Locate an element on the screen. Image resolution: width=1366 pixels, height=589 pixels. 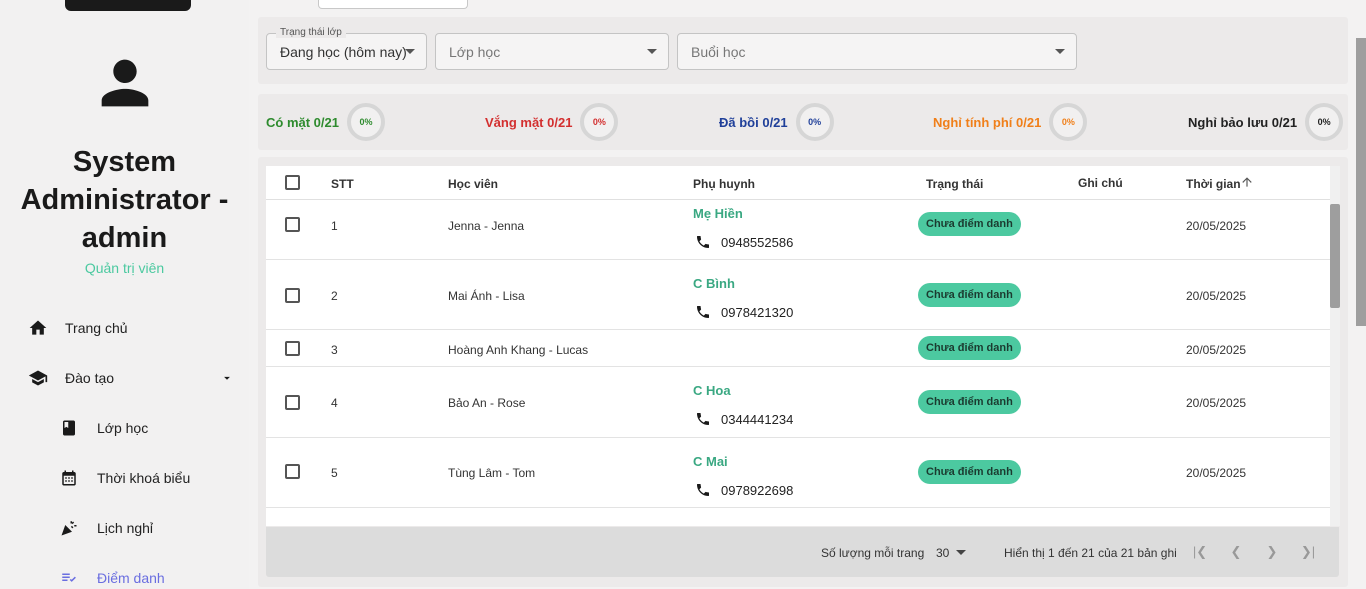
nav-item-classes: Lớp học is located at coordinates (124, 428).